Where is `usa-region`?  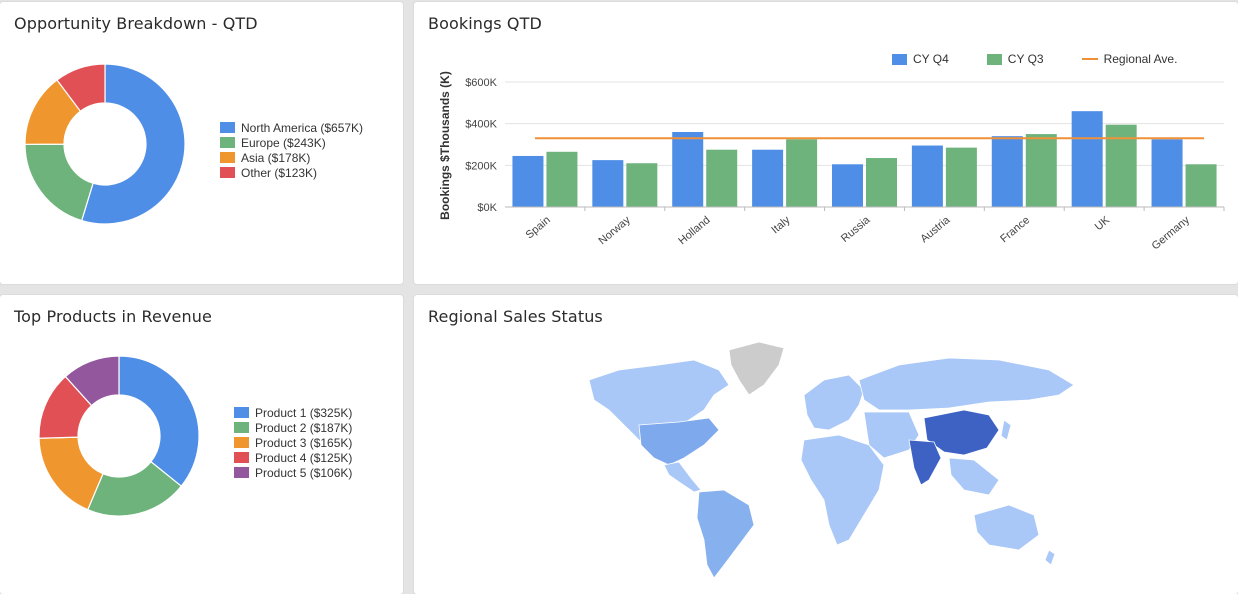
usa-region is located at coordinates (679, 441).